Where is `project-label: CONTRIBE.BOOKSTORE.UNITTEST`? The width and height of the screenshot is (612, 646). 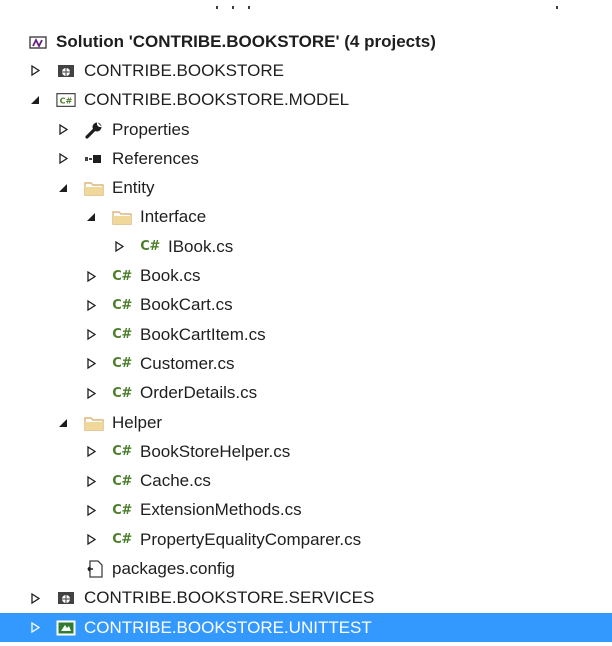
project-label: CONTRIBE.BOOKSTORE.UNITTEST is located at coordinates (228, 627).